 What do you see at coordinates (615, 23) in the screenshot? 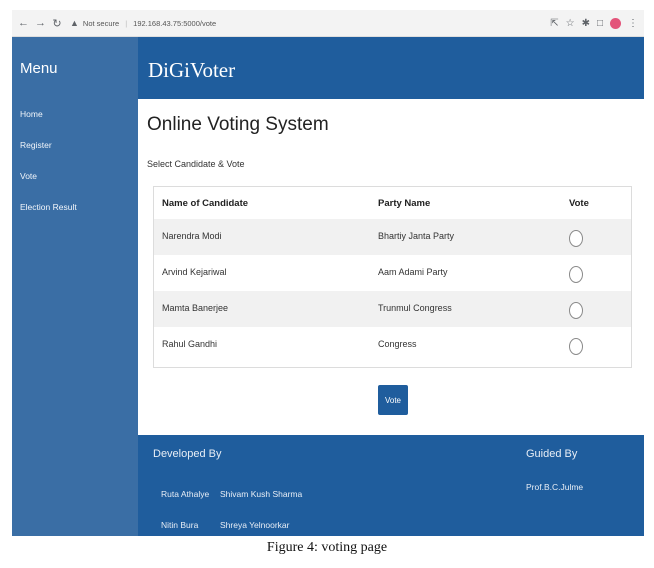
I see `profile-avatar` at bounding box center [615, 23].